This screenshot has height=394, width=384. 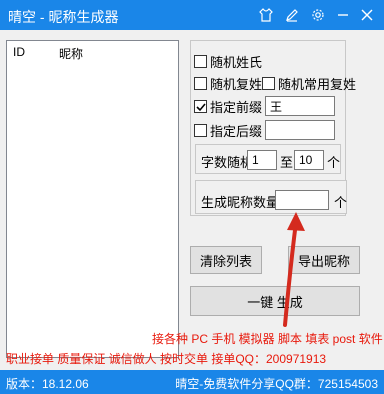 I want to click on check-icon, so click(x=200, y=106).